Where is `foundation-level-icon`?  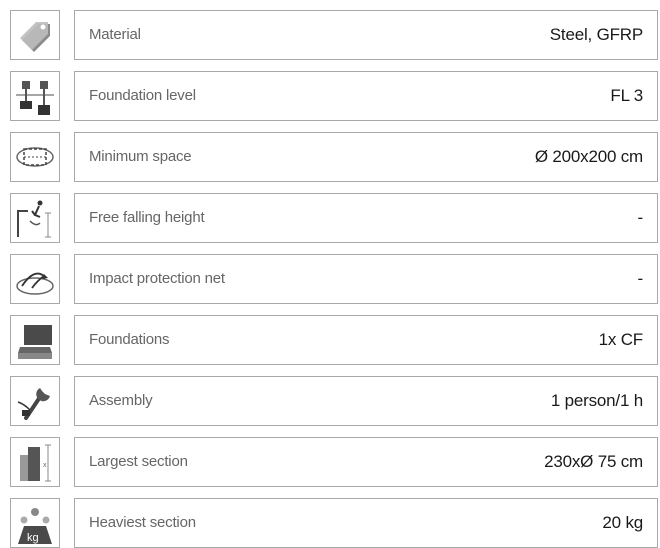 foundation-level-icon is located at coordinates (35, 98).